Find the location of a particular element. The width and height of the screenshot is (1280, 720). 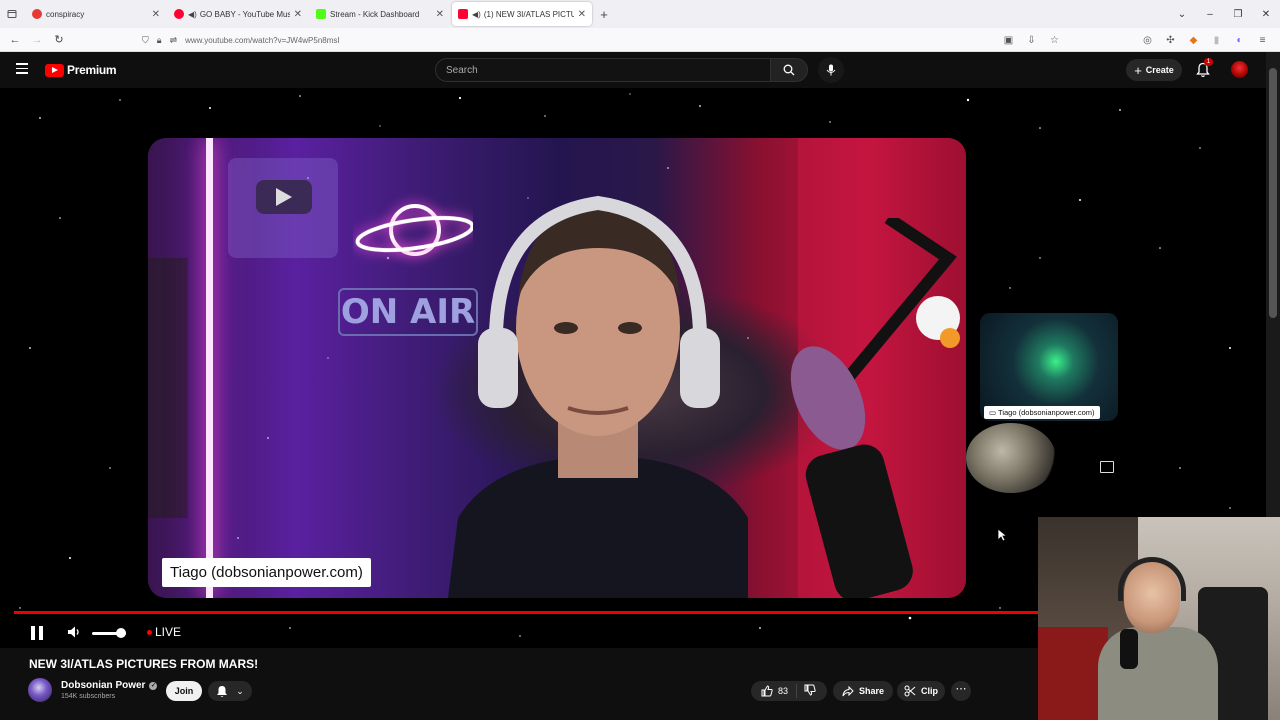

share-label: Share is located at coordinates (871, 691).